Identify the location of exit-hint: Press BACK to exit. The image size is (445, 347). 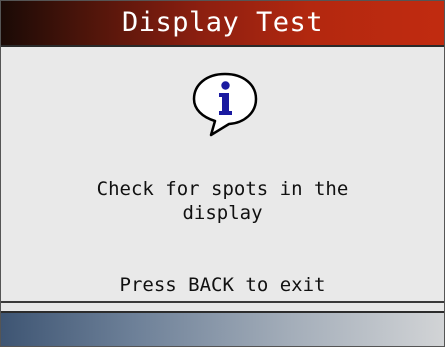
(222, 285).